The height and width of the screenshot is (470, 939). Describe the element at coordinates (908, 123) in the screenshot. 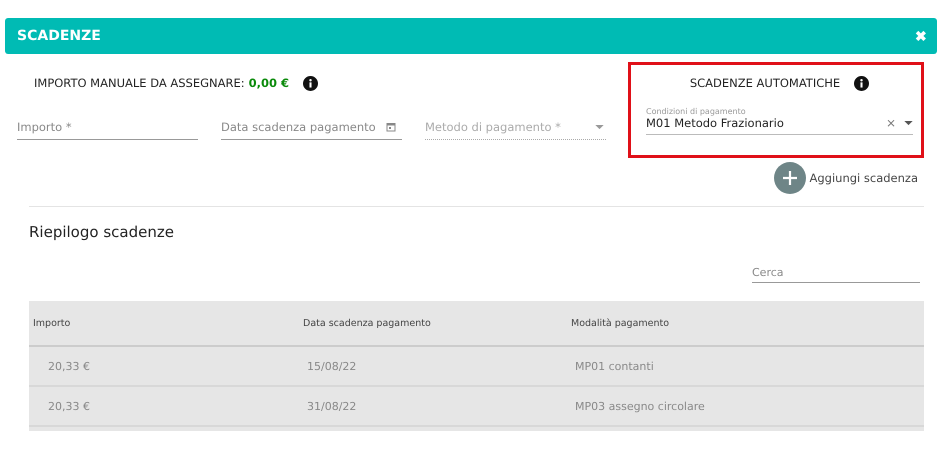

I see `caret-icon` at that location.